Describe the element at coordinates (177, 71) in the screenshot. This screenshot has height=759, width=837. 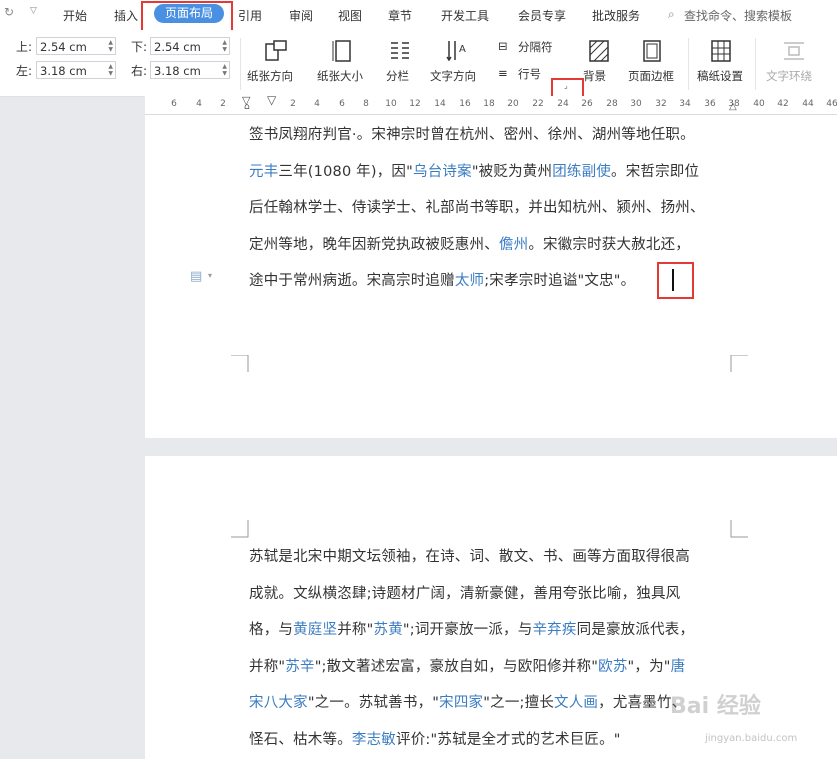
I see `right-margin-value: 3.18 cm` at that location.